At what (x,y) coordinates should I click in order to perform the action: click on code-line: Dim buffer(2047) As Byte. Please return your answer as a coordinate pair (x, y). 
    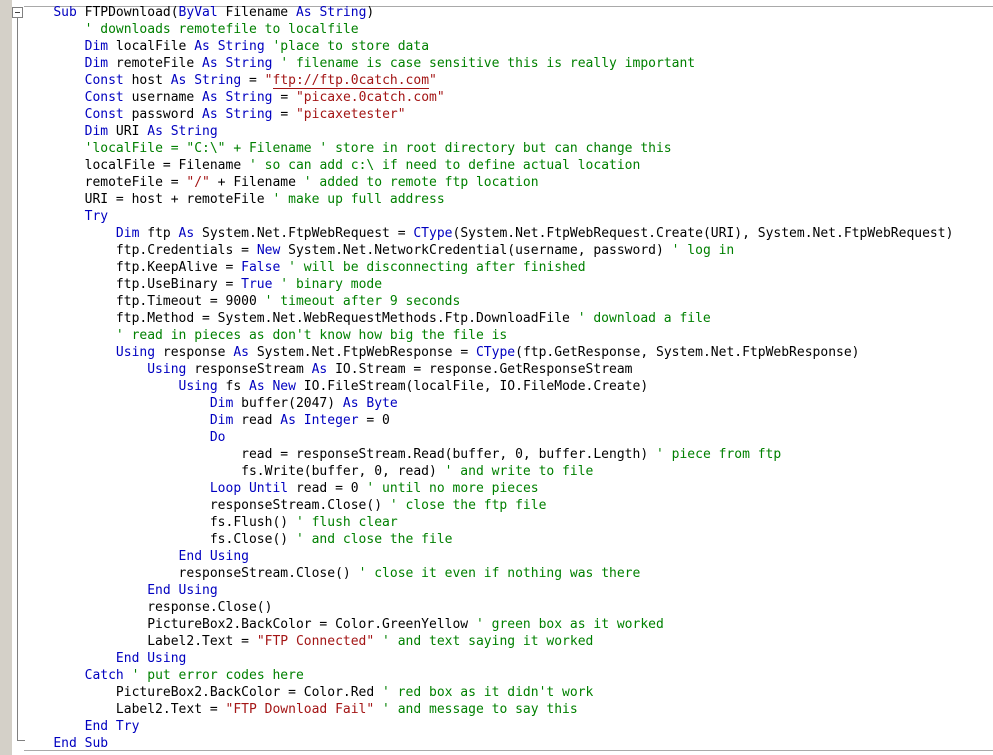
    Looking at the image, I should click on (507, 403).